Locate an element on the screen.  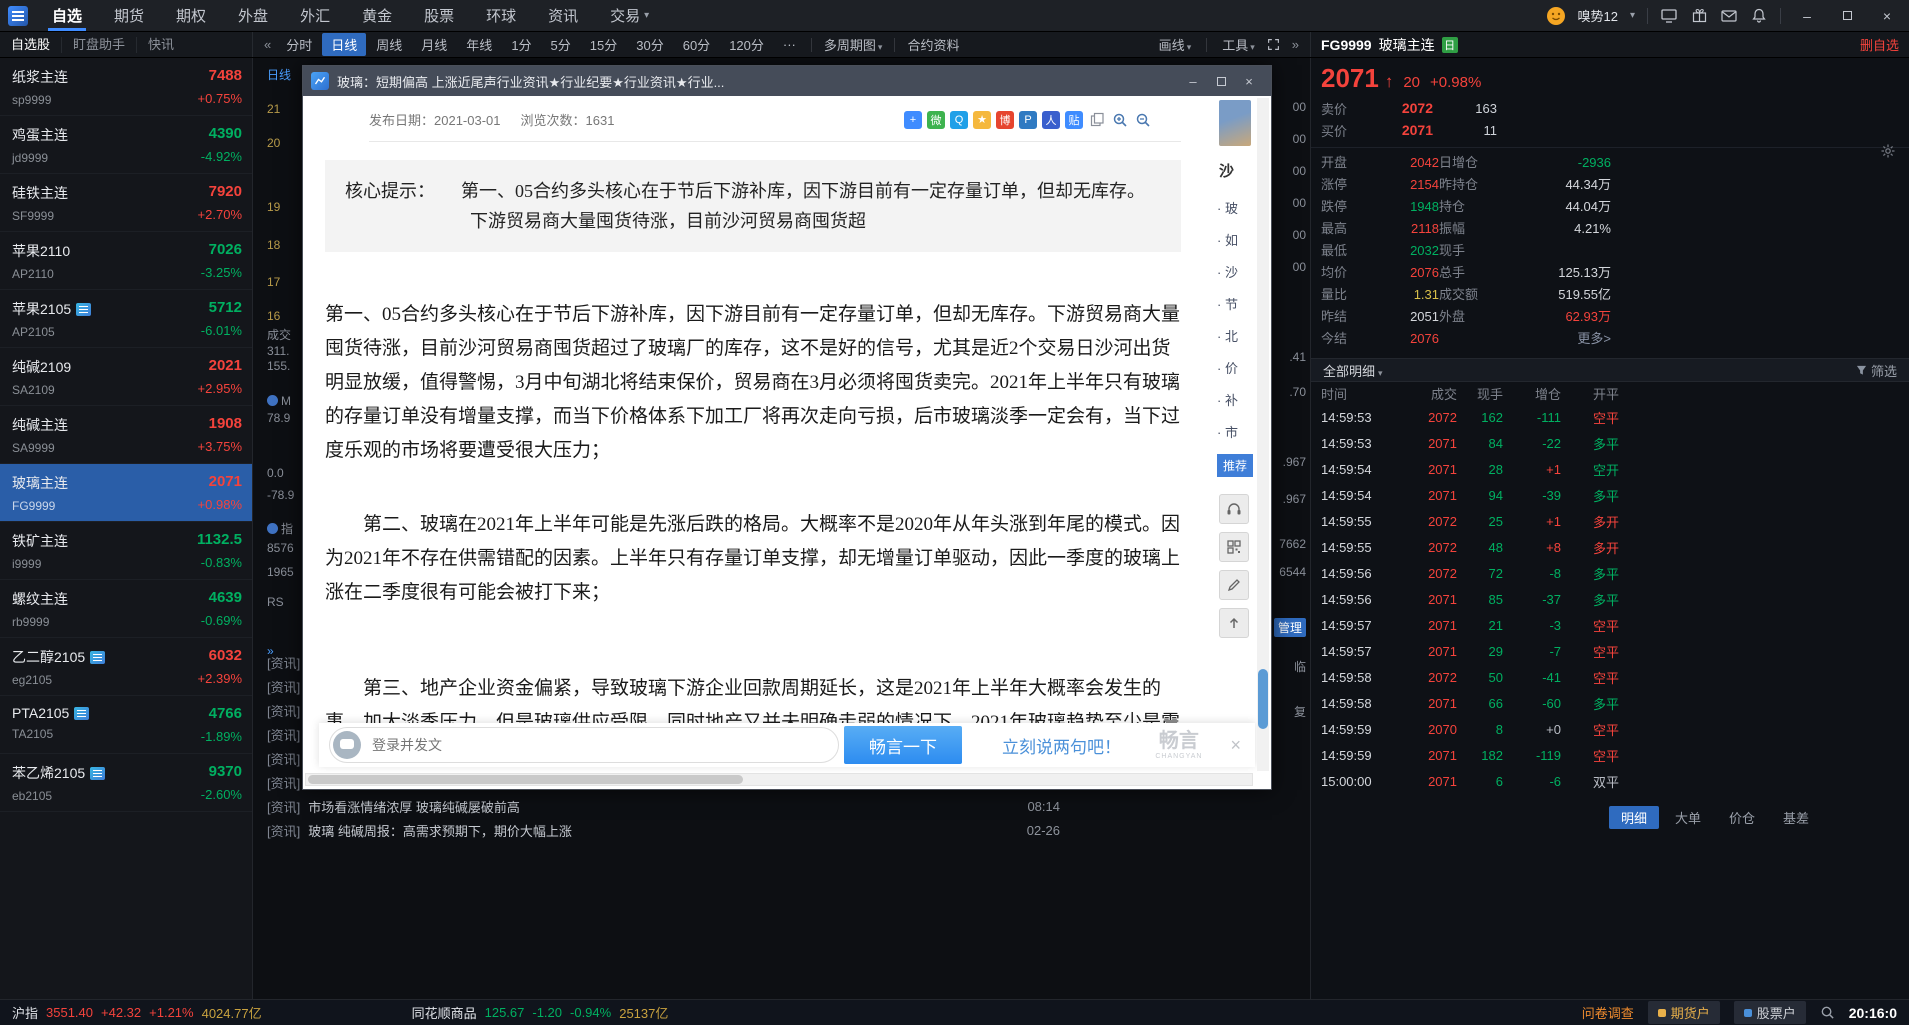
menu-item: 期权 is located at coordinates (191, 15).